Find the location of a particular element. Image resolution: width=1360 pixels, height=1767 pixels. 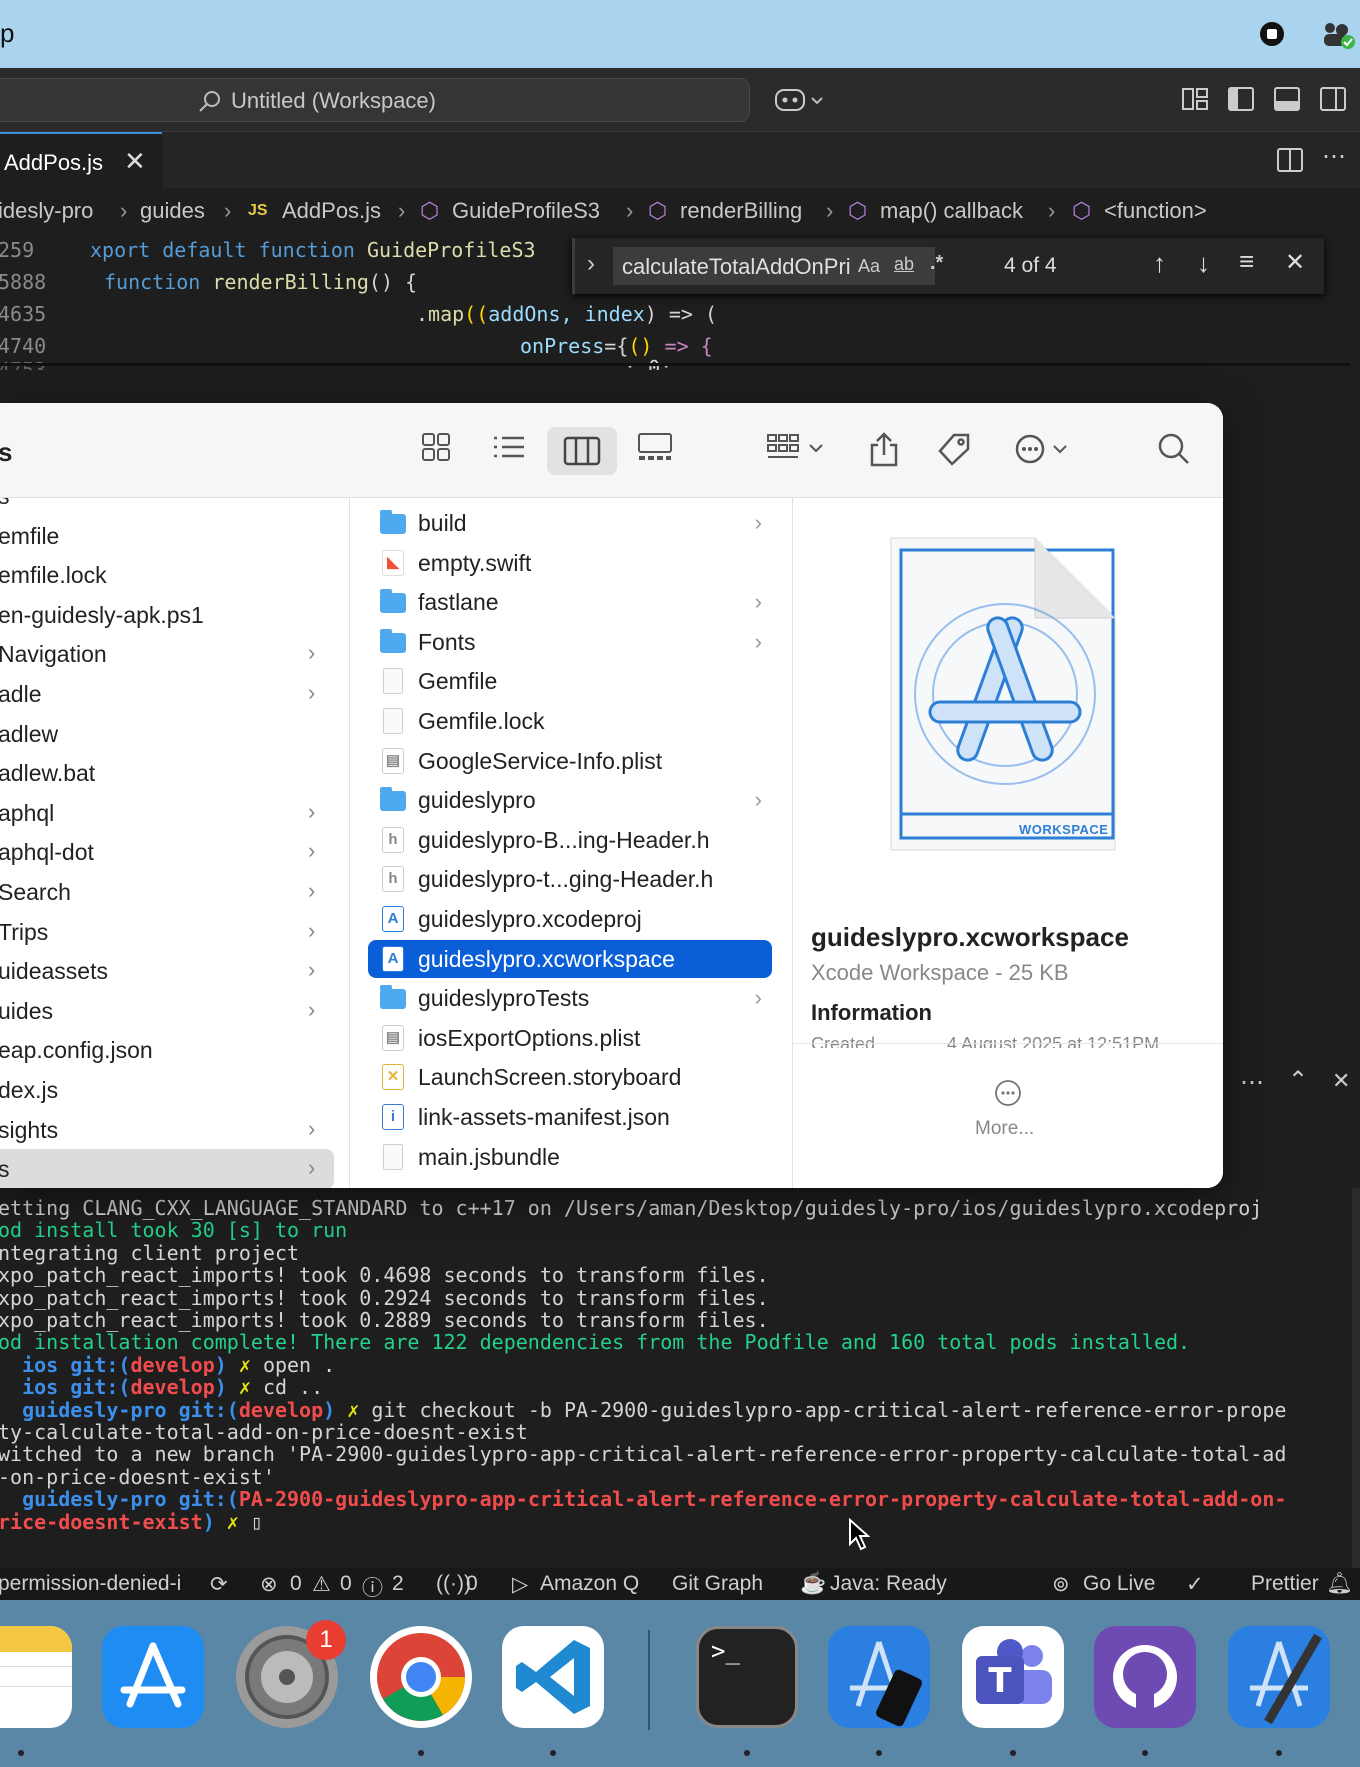

maximize-panel-chevron-up-icon: ⌃ is located at coordinates (1298, 1080).